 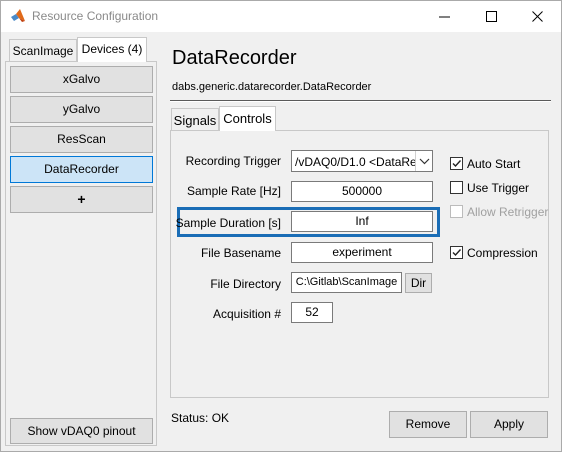 I want to click on close-button, so click(x=538, y=16).